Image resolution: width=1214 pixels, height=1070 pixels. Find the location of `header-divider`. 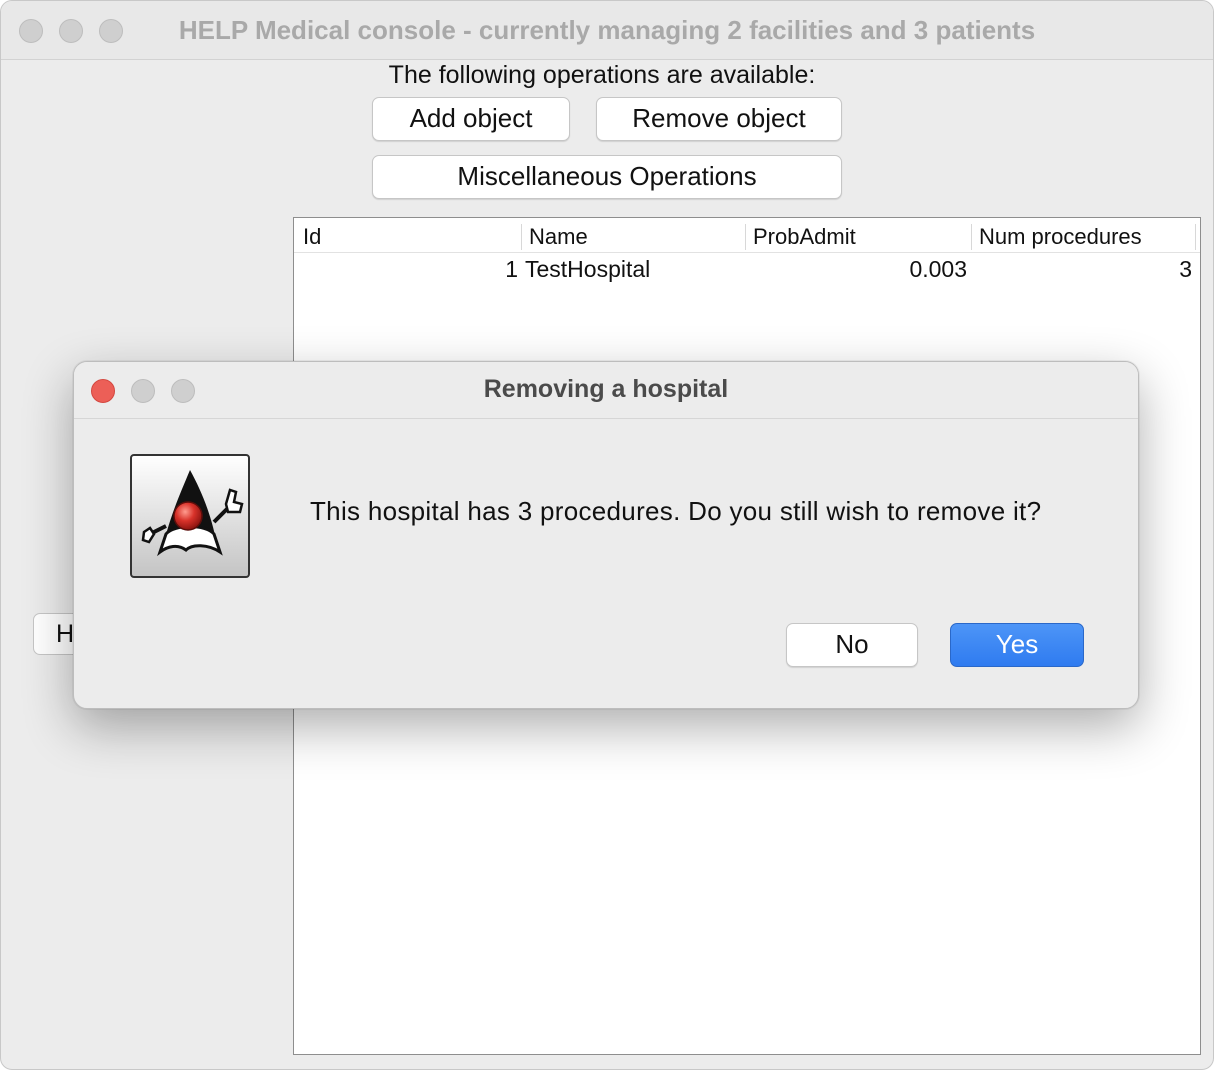

header-divider is located at coordinates (747, 252).